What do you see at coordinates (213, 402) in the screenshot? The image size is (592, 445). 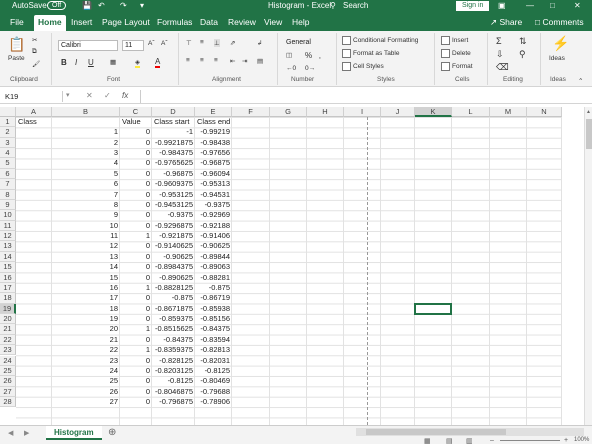 I see `cell-d28: -0.78906` at bounding box center [213, 402].